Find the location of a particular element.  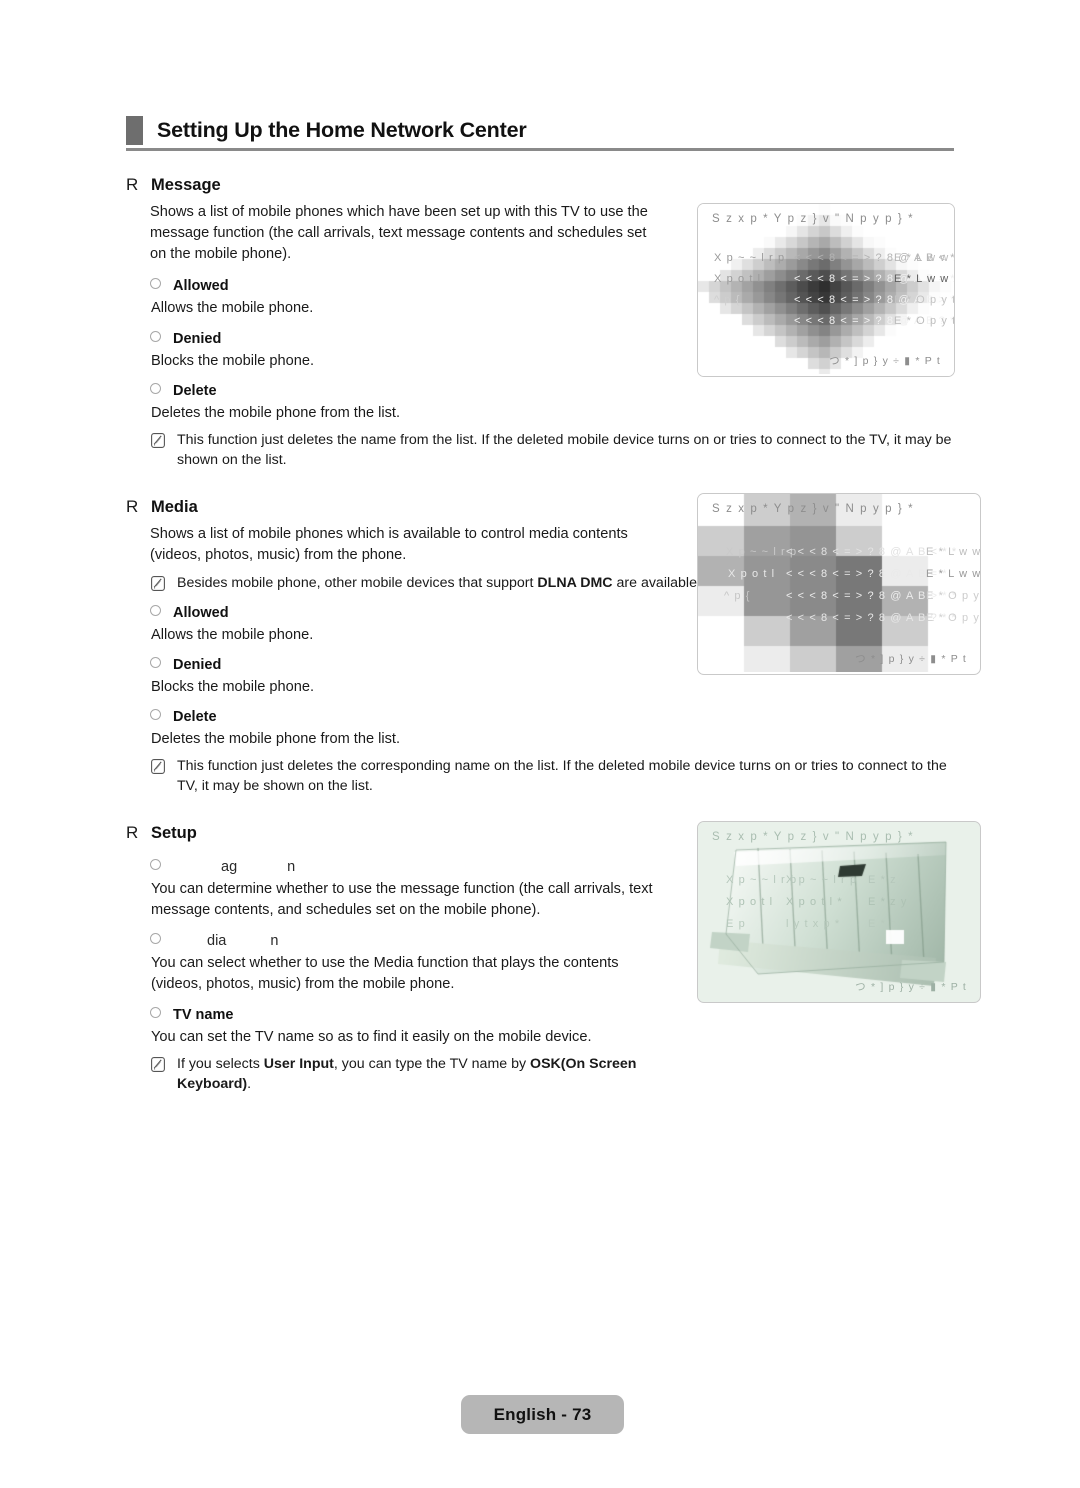

list-item-message-delete: Delete is located at coordinates (553, 390).